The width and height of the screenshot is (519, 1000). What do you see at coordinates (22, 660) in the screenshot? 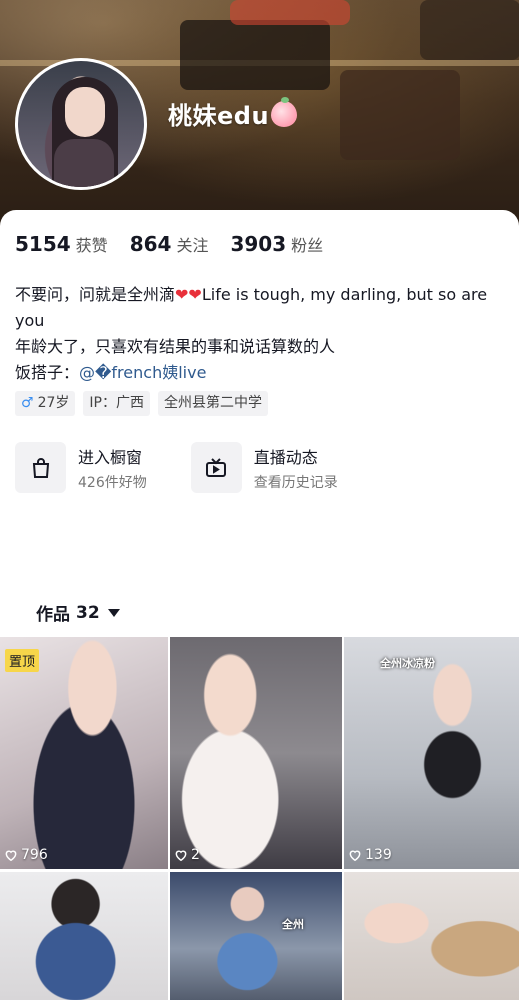
I see `pinned-badge: 置顶` at bounding box center [22, 660].